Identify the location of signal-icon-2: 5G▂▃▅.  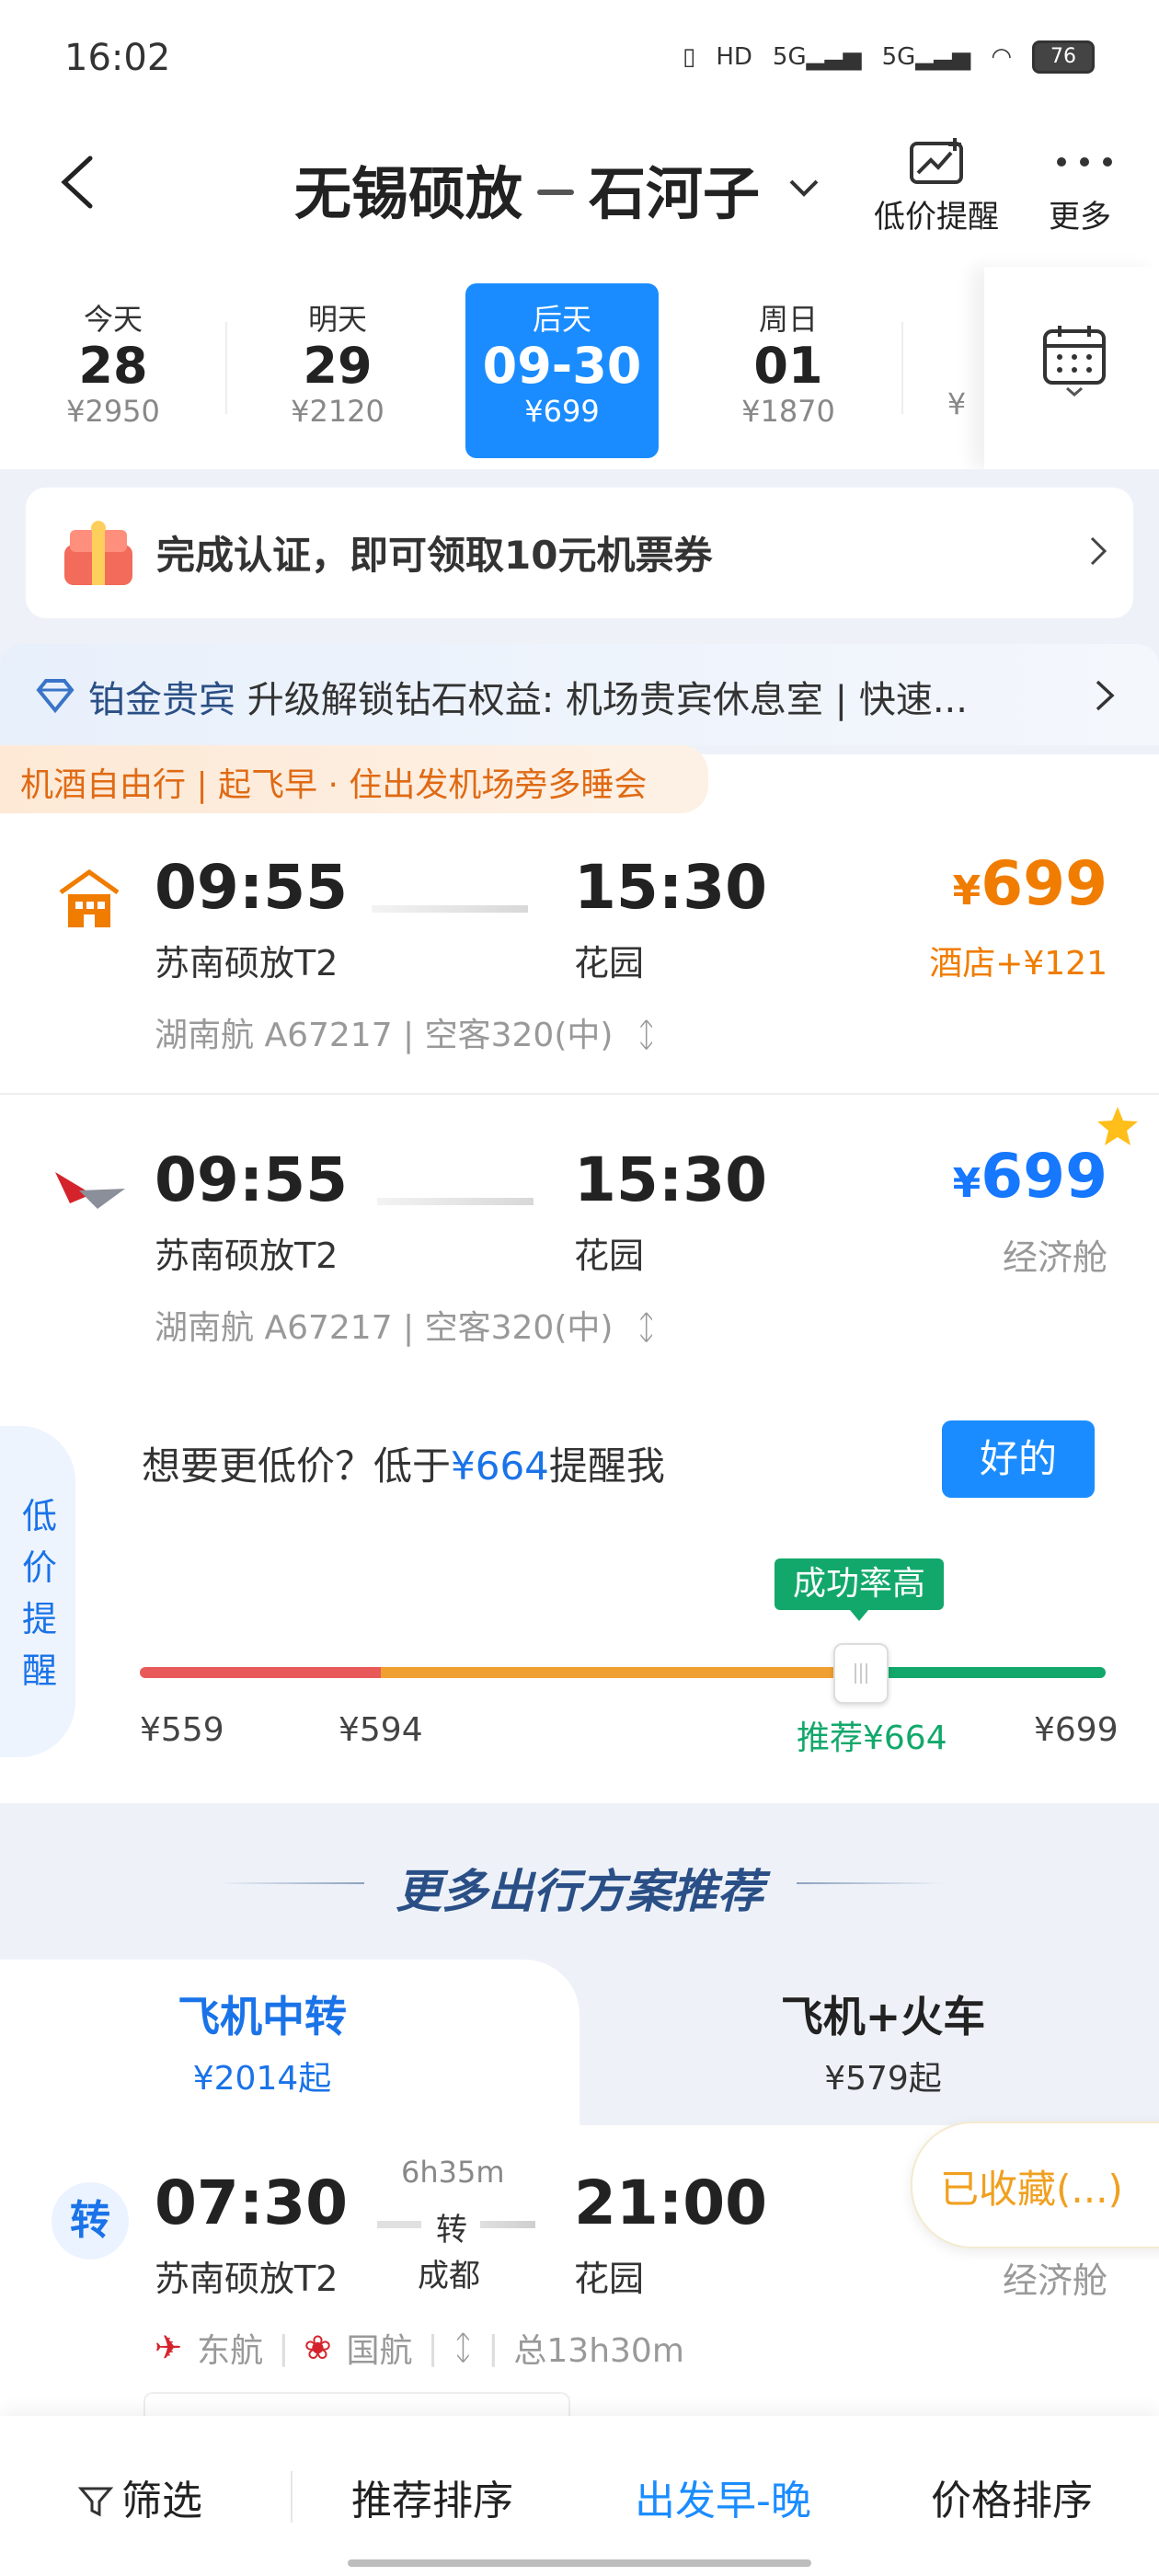
(926, 57).